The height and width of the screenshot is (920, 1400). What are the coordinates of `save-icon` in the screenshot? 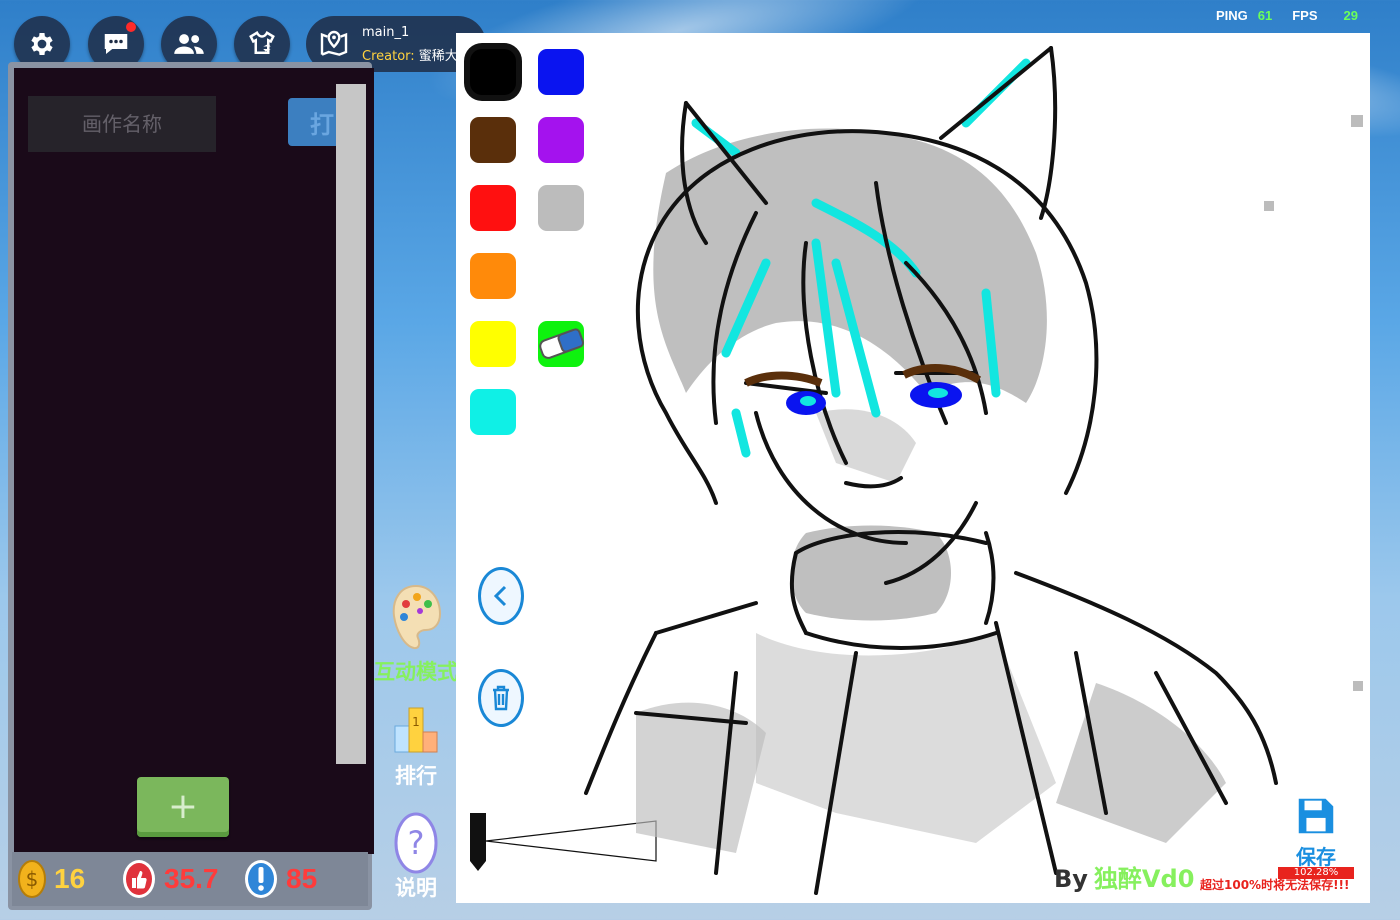 It's located at (1316, 816).